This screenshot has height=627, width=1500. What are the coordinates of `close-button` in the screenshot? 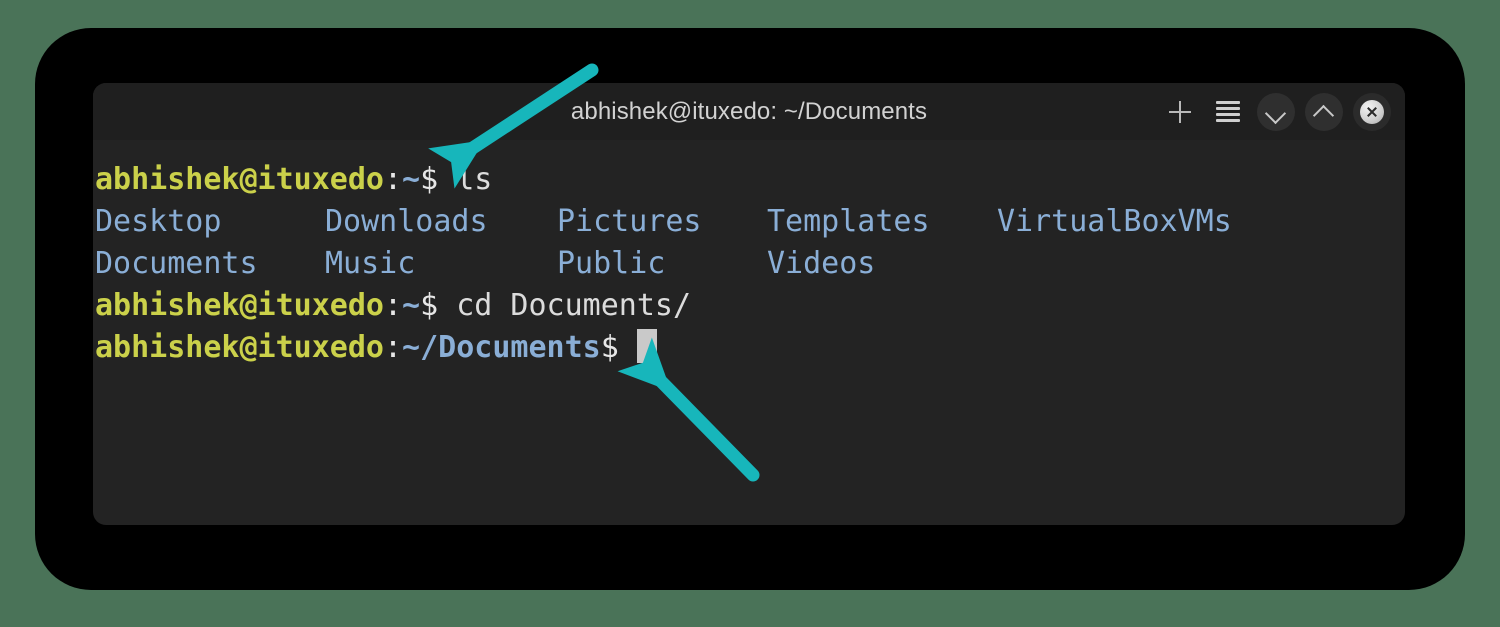 It's located at (1372, 111).